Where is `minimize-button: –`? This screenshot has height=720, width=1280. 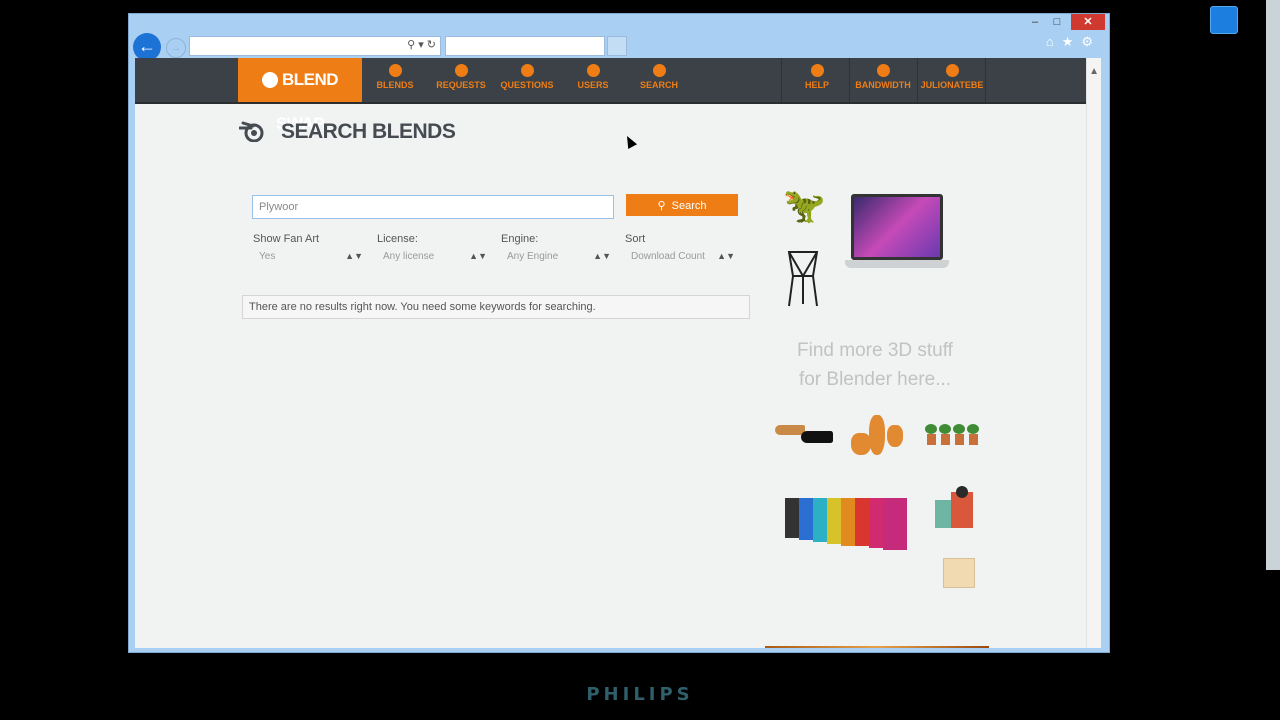
minimize-button: – is located at coordinates (1035, 22).